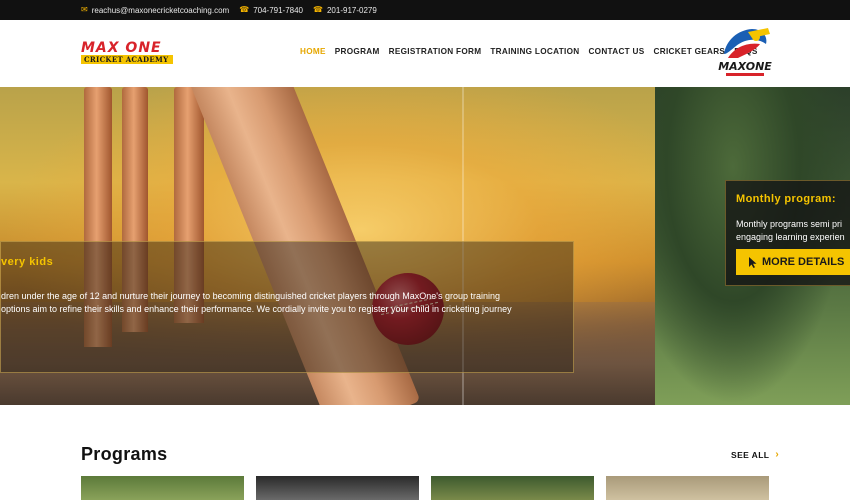  What do you see at coordinates (690, 51) in the screenshot?
I see `nav-item-cricket-gears: CRICKET GEARS` at bounding box center [690, 51].